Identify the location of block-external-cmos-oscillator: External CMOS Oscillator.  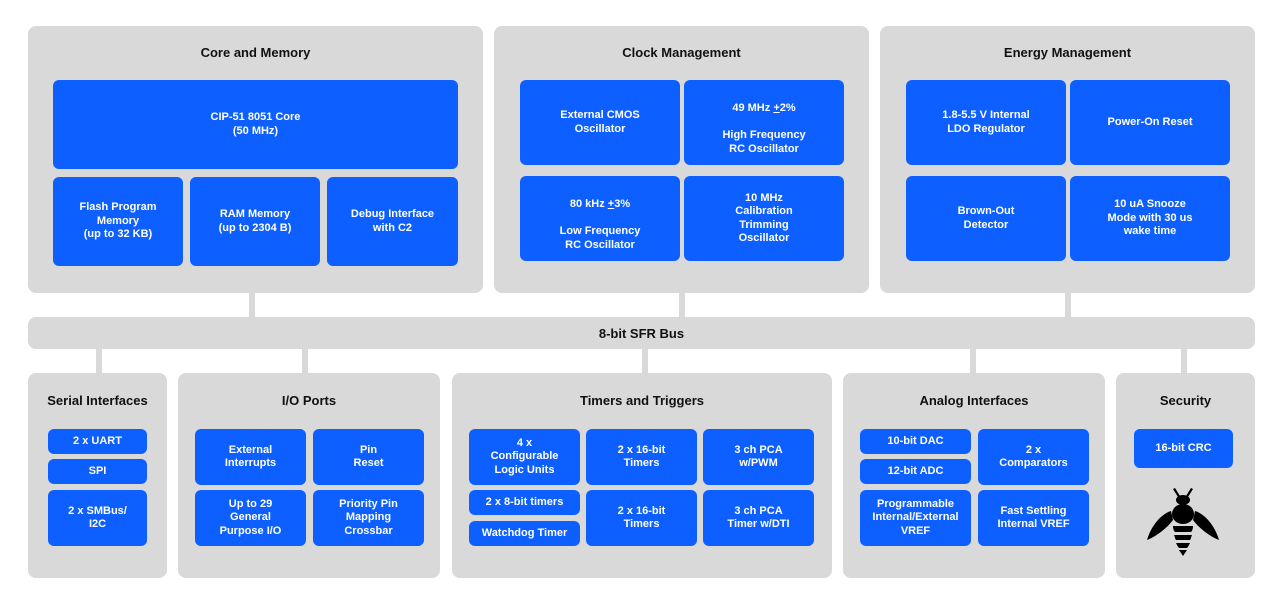
(600, 122).